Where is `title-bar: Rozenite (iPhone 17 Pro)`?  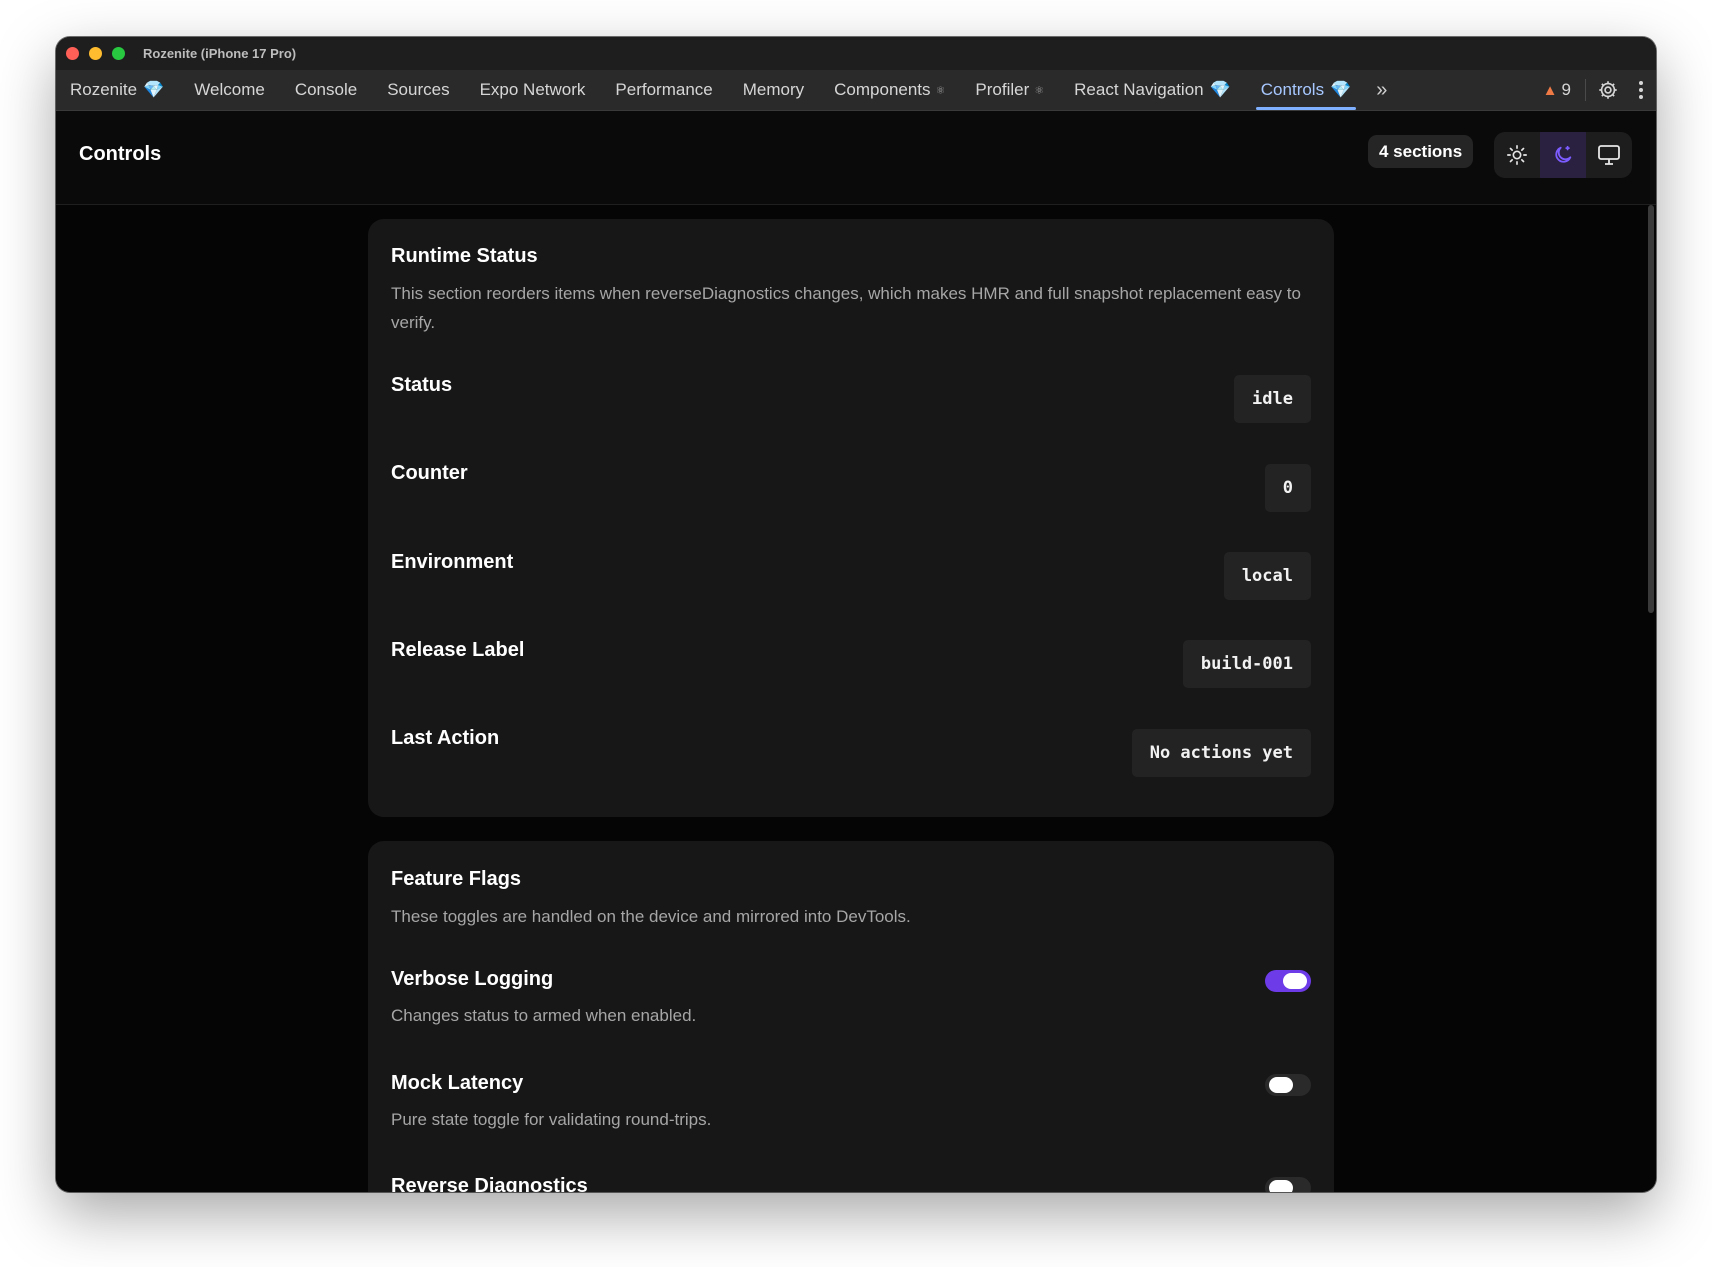 title-bar: Rozenite (iPhone 17 Pro) is located at coordinates (856, 53).